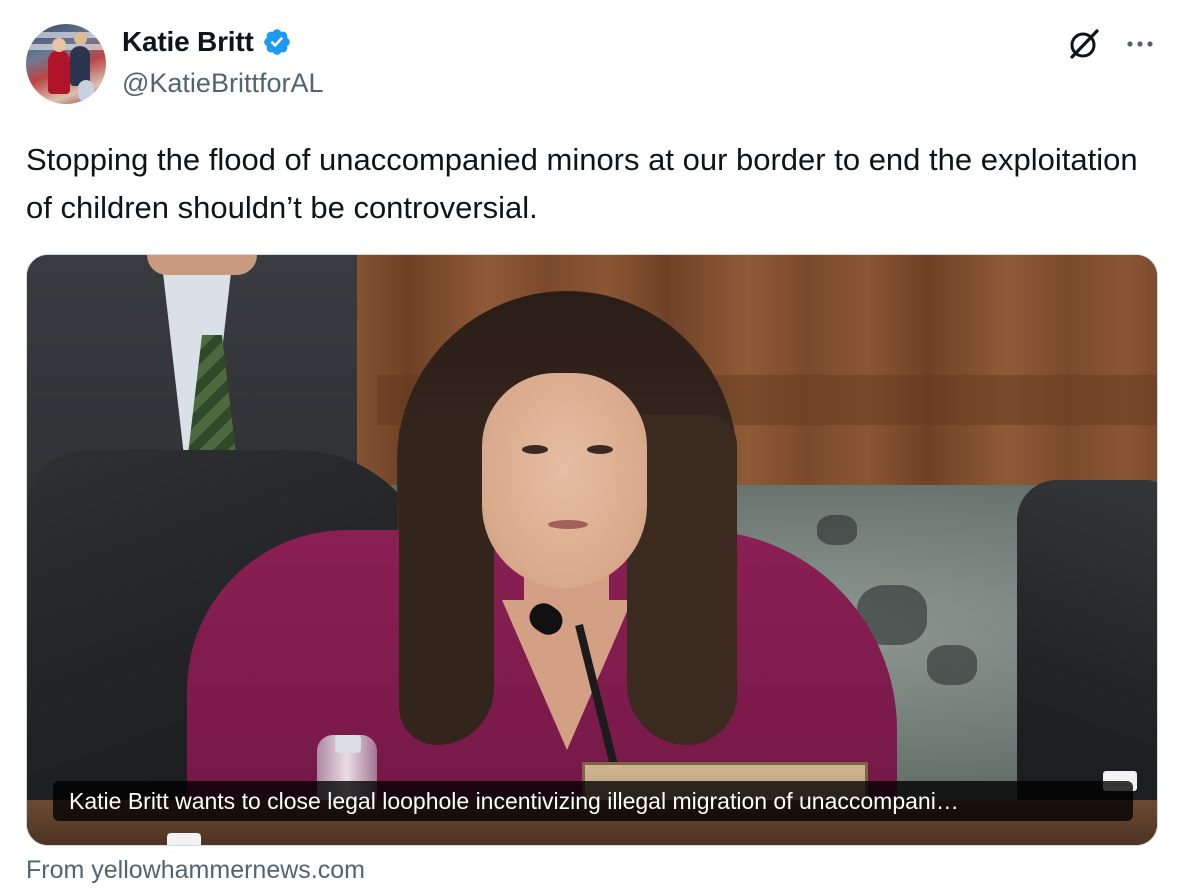  Describe the element at coordinates (59, 72) in the screenshot. I see `avatar-person` at that location.